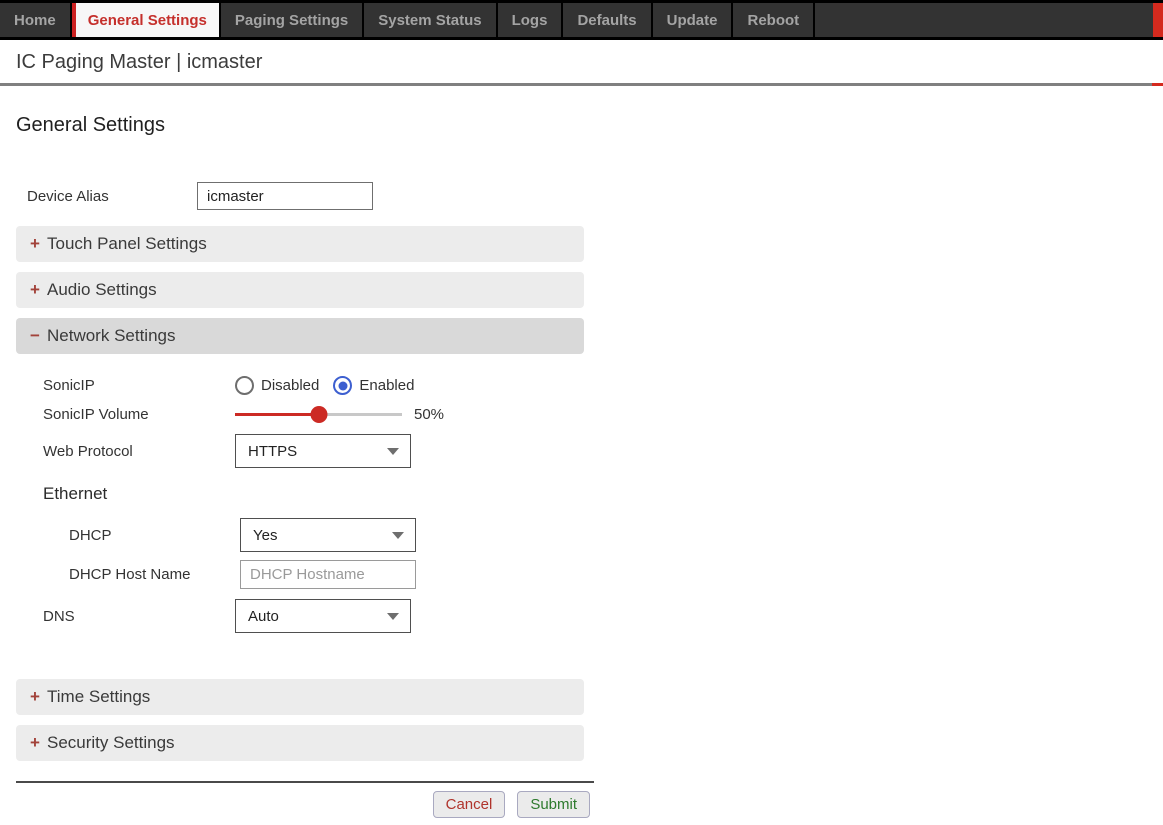  What do you see at coordinates (589, 616) in the screenshot?
I see `dns-row: DNS Auto` at bounding box center [589, 616].